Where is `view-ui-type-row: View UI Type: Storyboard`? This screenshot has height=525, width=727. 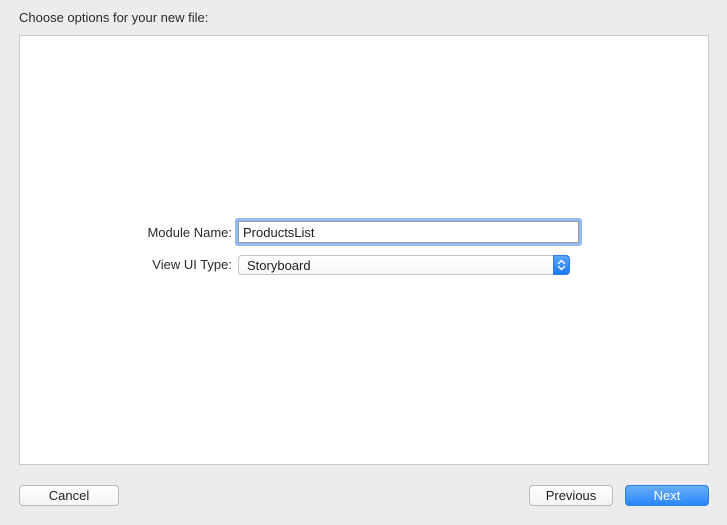 view-ui-type-row: View UI Type: Storyboard is located at coordinates (364, 266).